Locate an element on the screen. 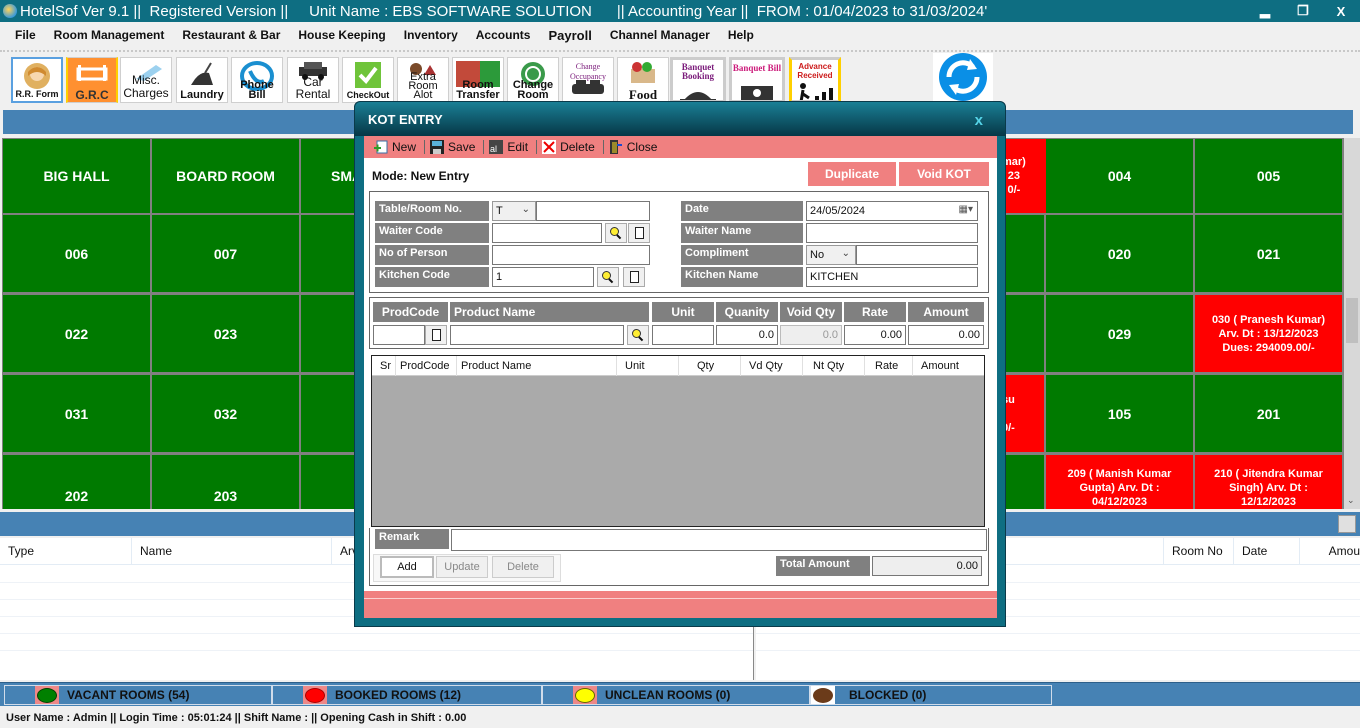 The image size is (1360, 728). column-header-name: Name is located at coordinates (232, 551).